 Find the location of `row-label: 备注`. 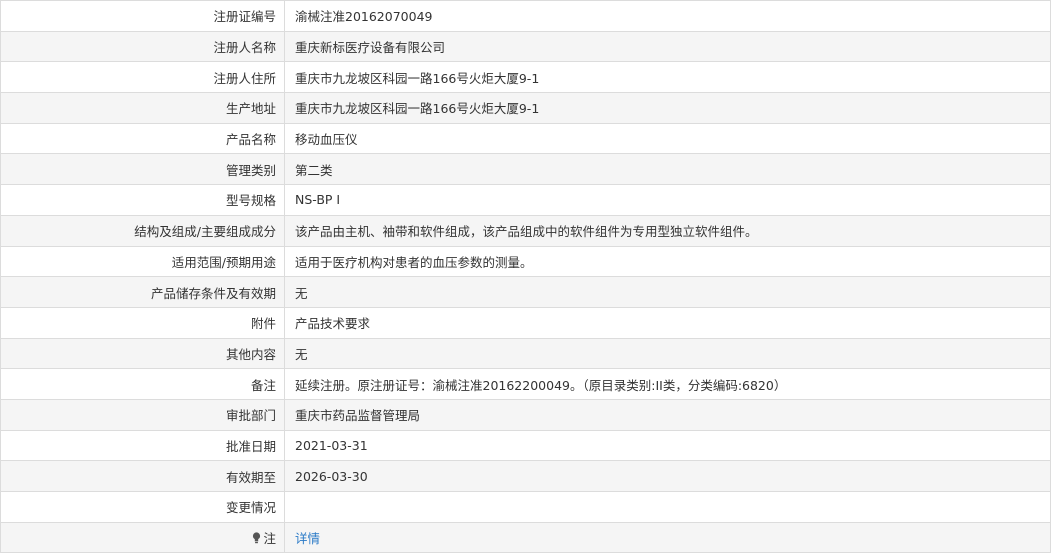

row-label: 备注 is located at coordinates (142, 384).